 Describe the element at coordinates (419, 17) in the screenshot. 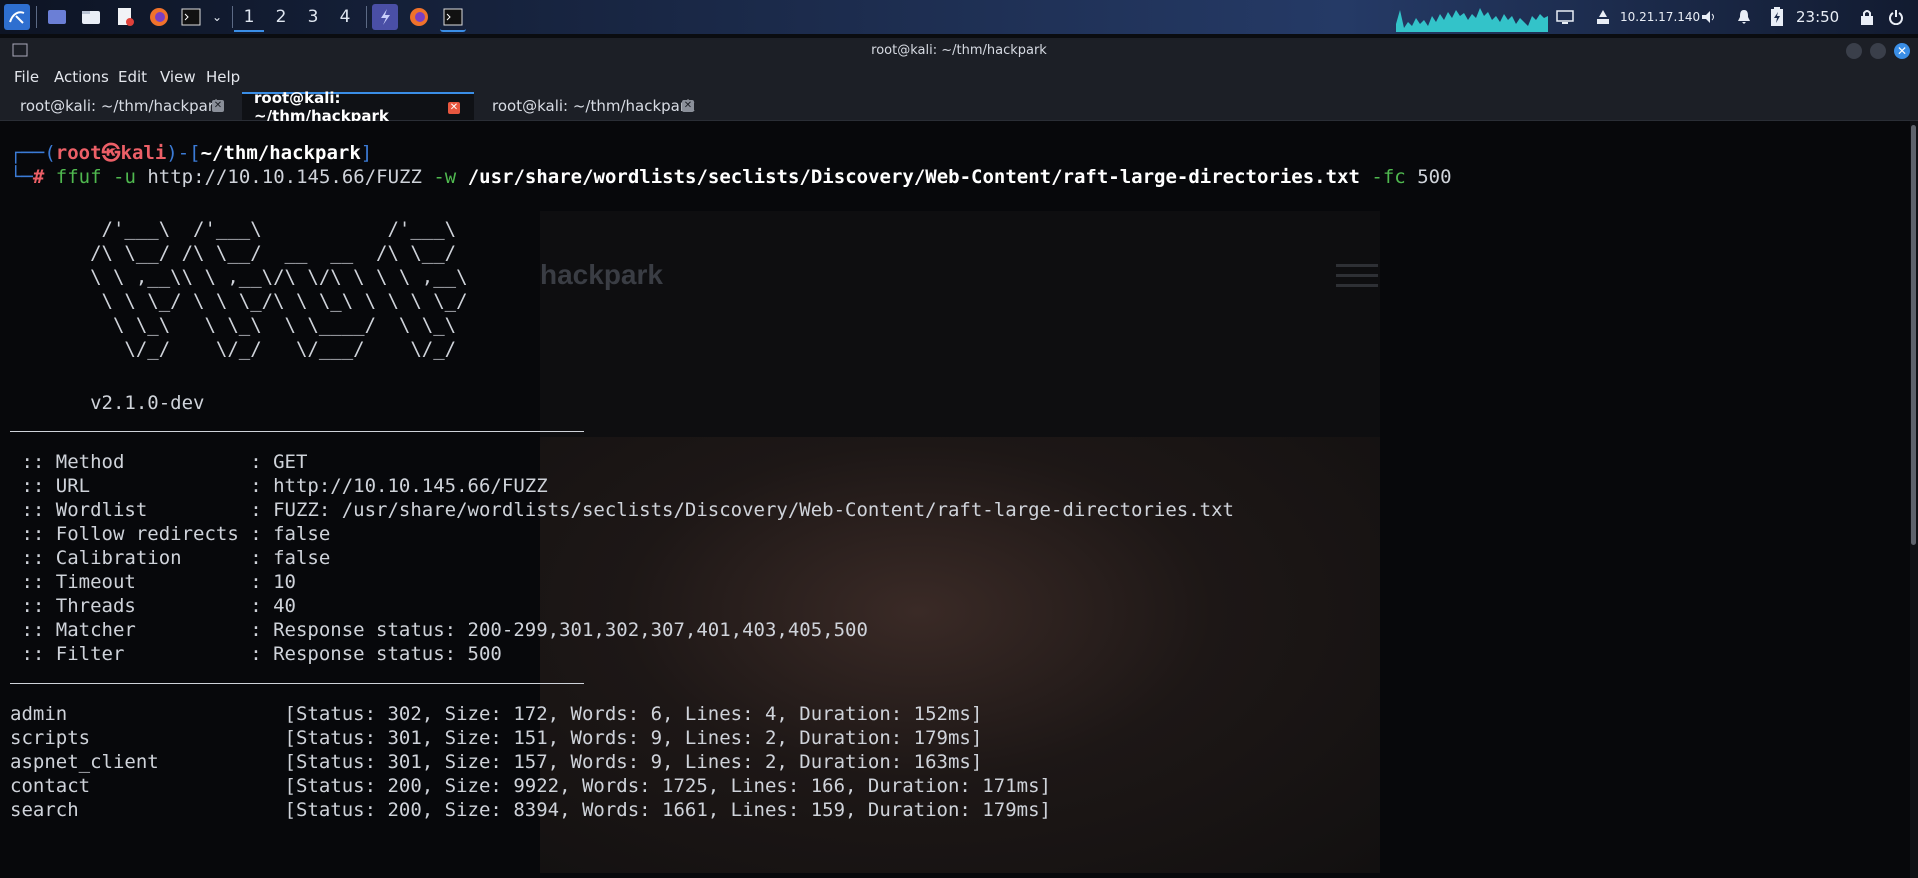

I see `firefox-task-icon` at that location.